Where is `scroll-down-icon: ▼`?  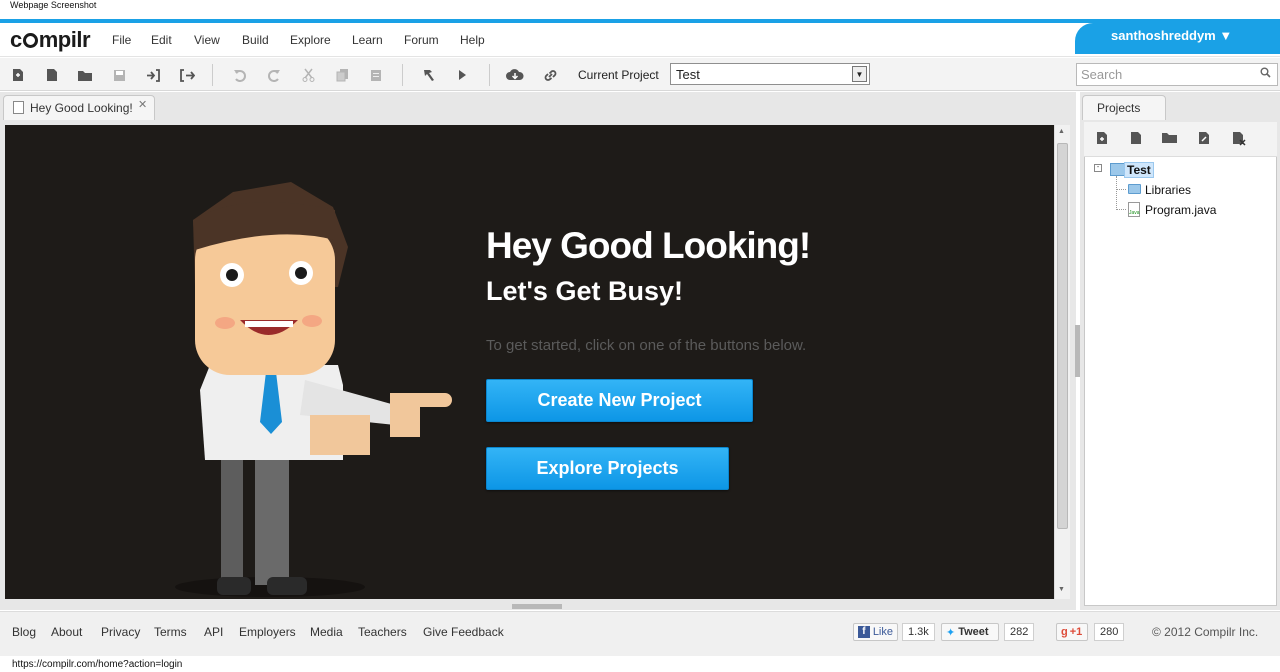
scroll-down-icon: ▼ is located at coordinates (1061, 589).